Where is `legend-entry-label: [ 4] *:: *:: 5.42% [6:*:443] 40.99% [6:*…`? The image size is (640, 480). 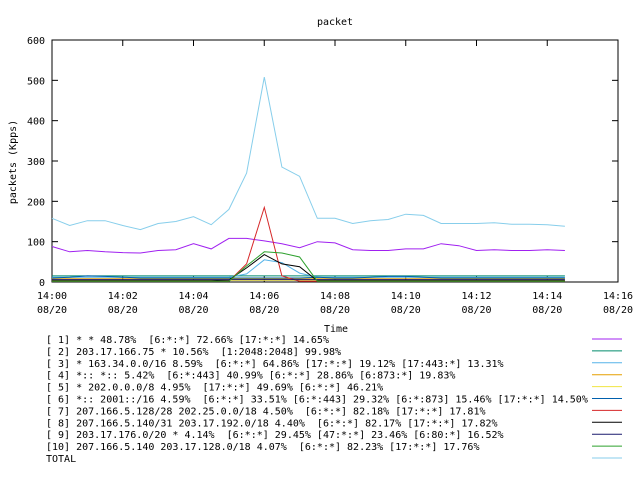 legend-entry-label: [ 4] *:: *:: 5.42% [6:*:443] 40.99% [6:*… is located at coordinates (250, 376).